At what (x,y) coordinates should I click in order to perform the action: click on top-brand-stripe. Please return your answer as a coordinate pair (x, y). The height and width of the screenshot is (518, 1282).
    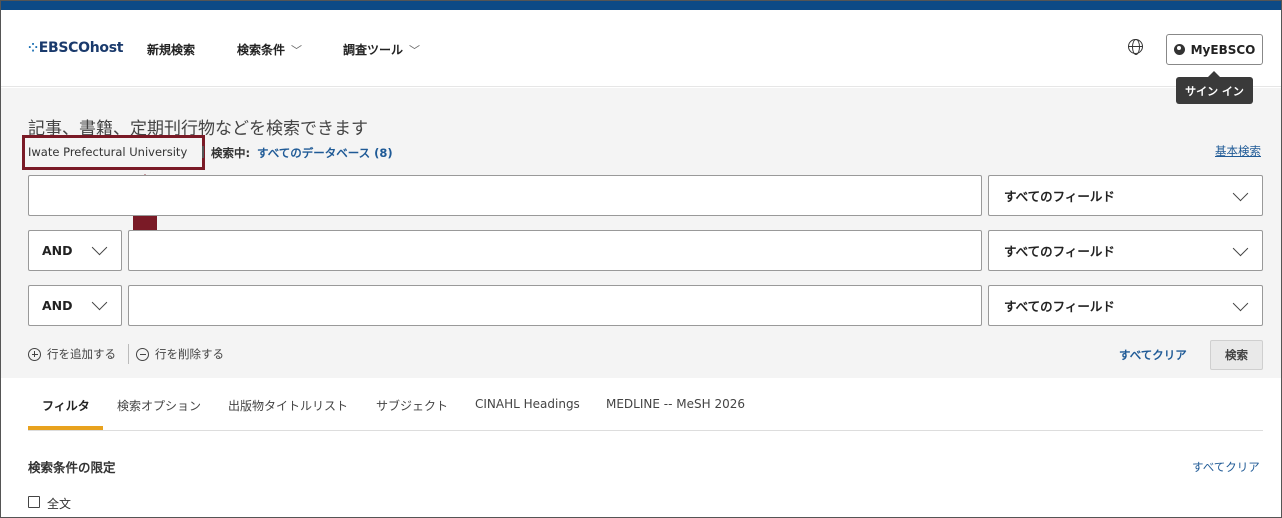
    Looking at the image, I should click on (641, 5).